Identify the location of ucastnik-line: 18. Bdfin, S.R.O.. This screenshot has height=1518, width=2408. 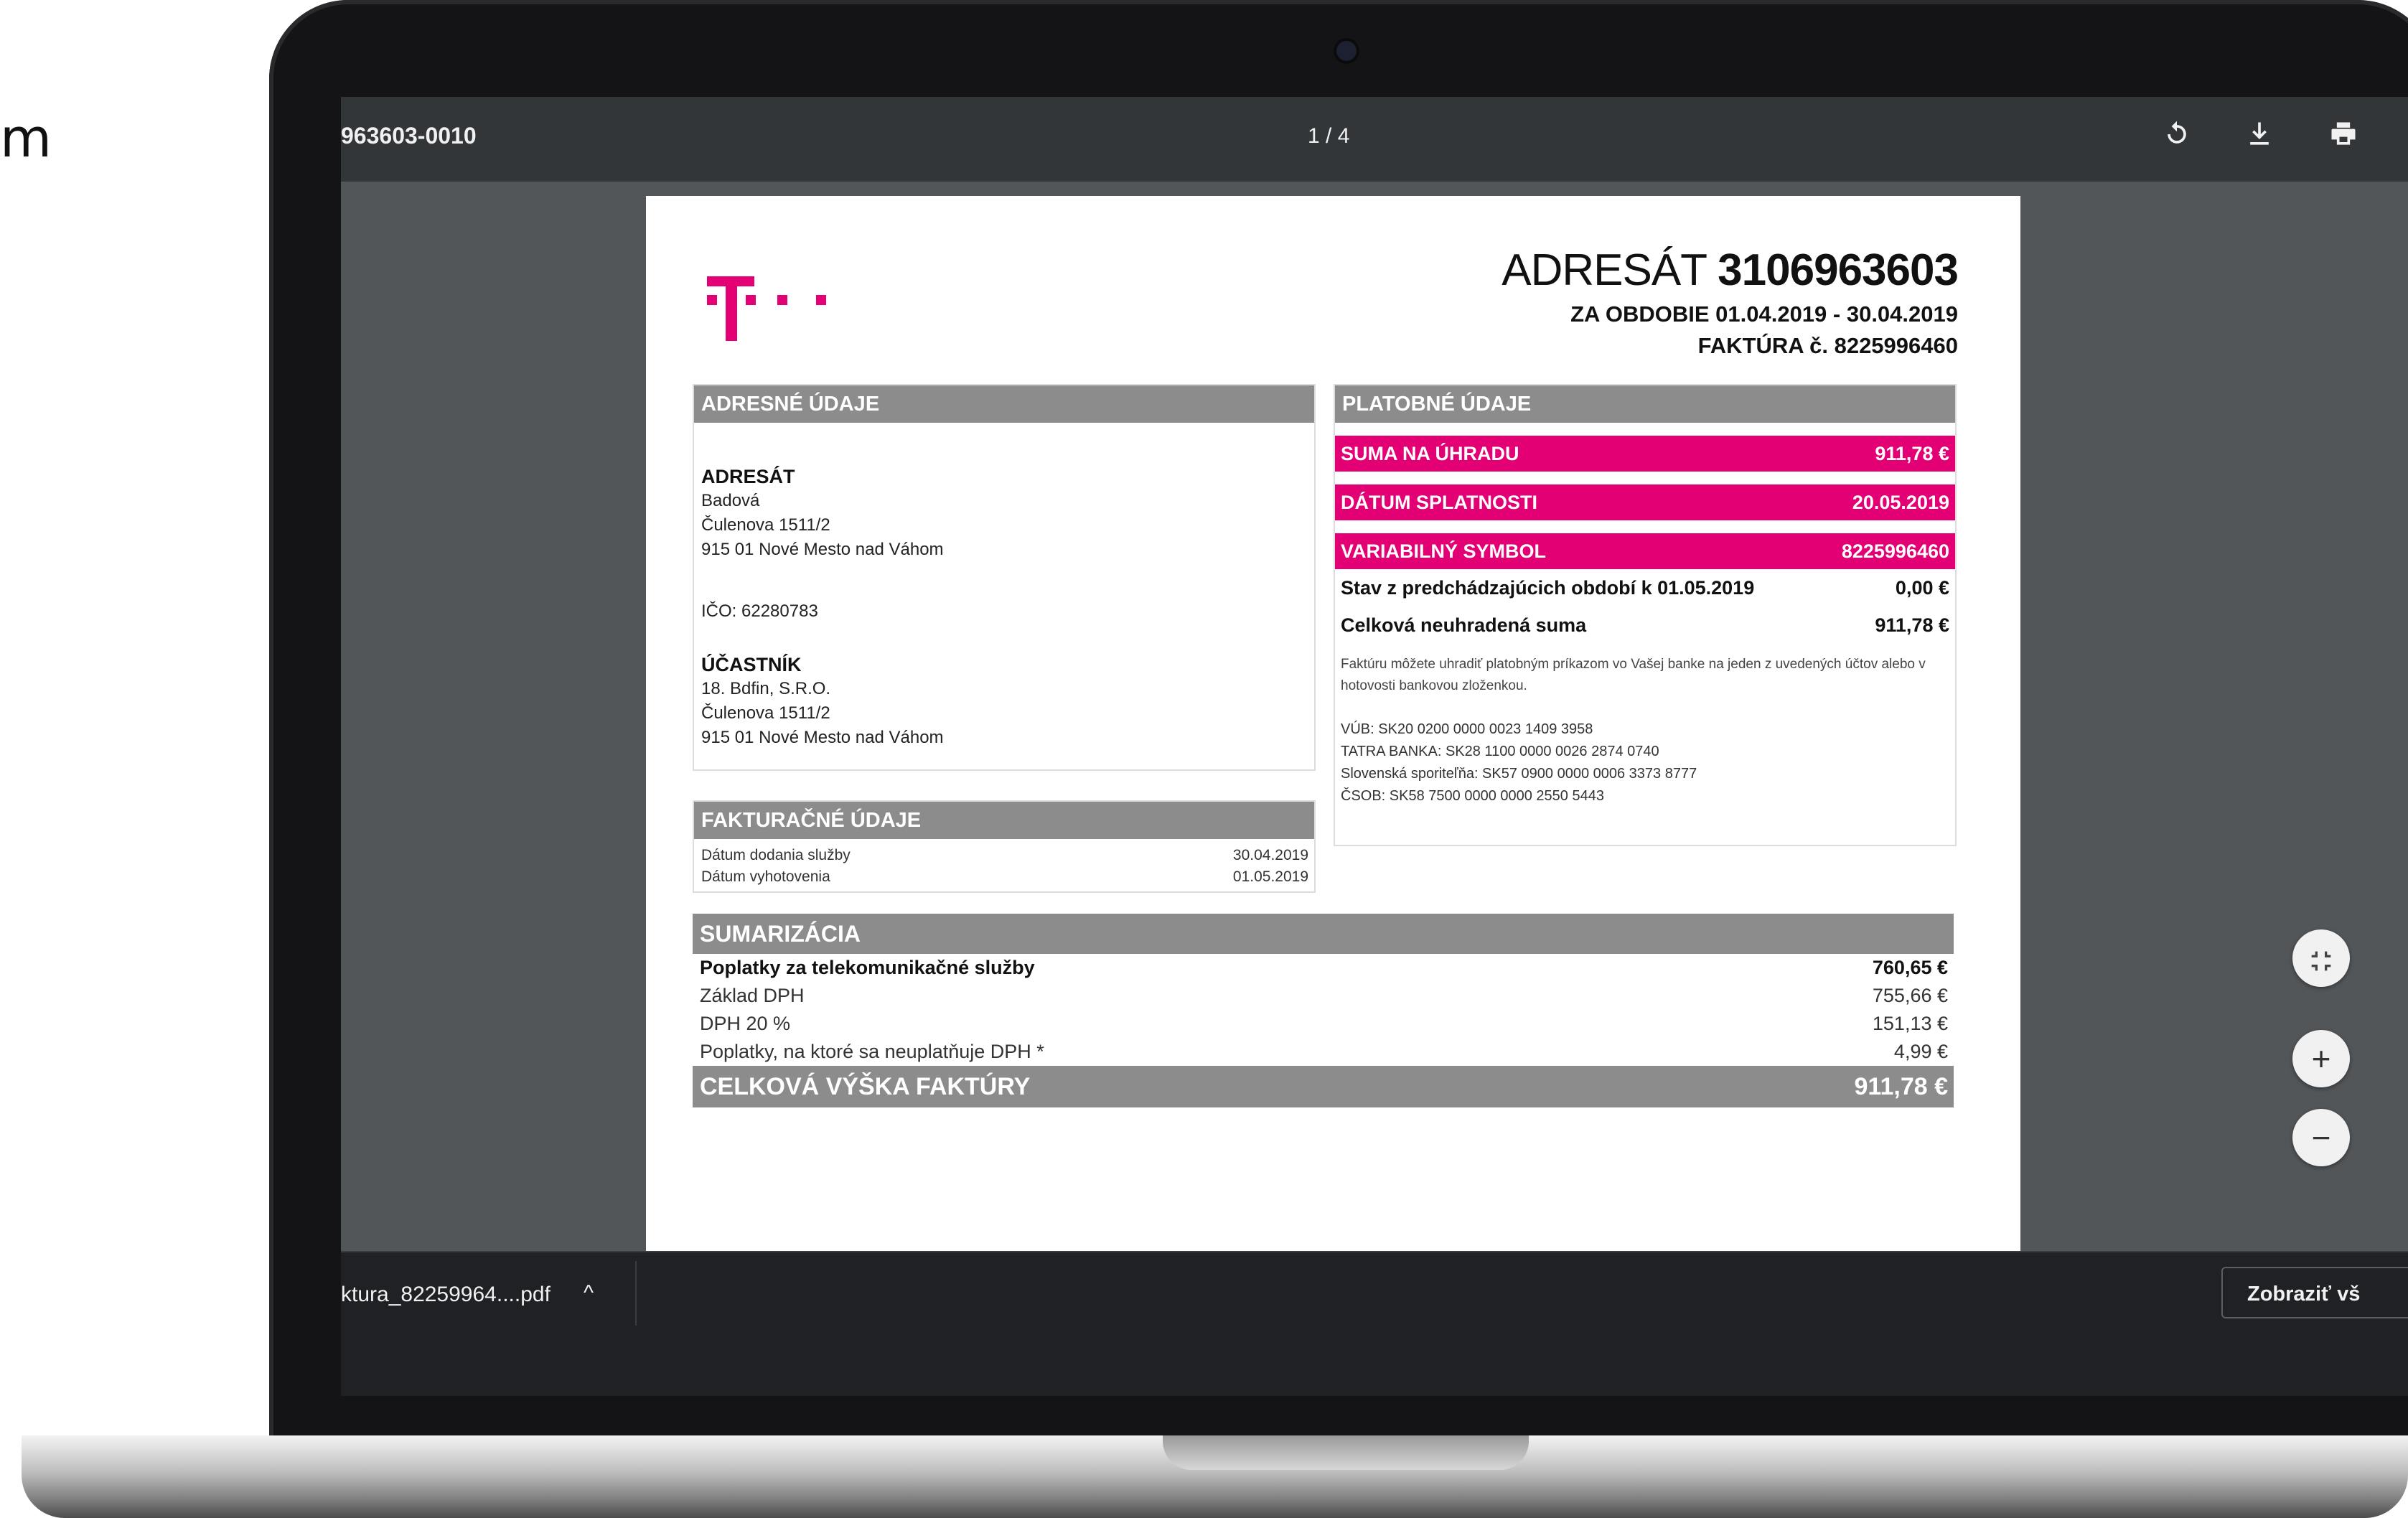
(766, 688).